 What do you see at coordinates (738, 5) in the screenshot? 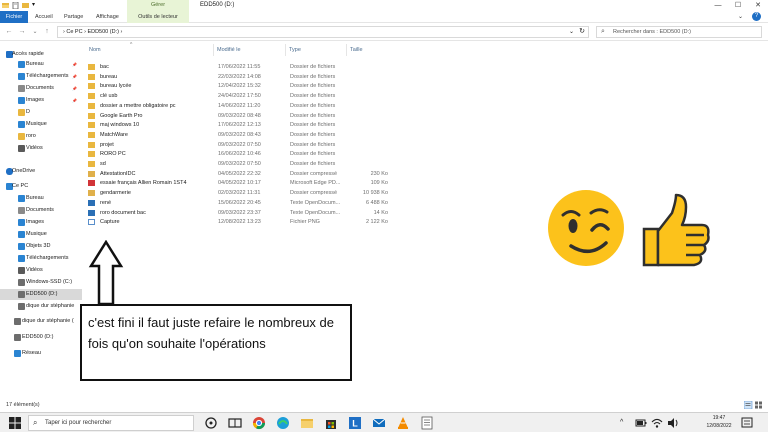
I see `maximize-button: ☐` at bounding box center [738, 5].